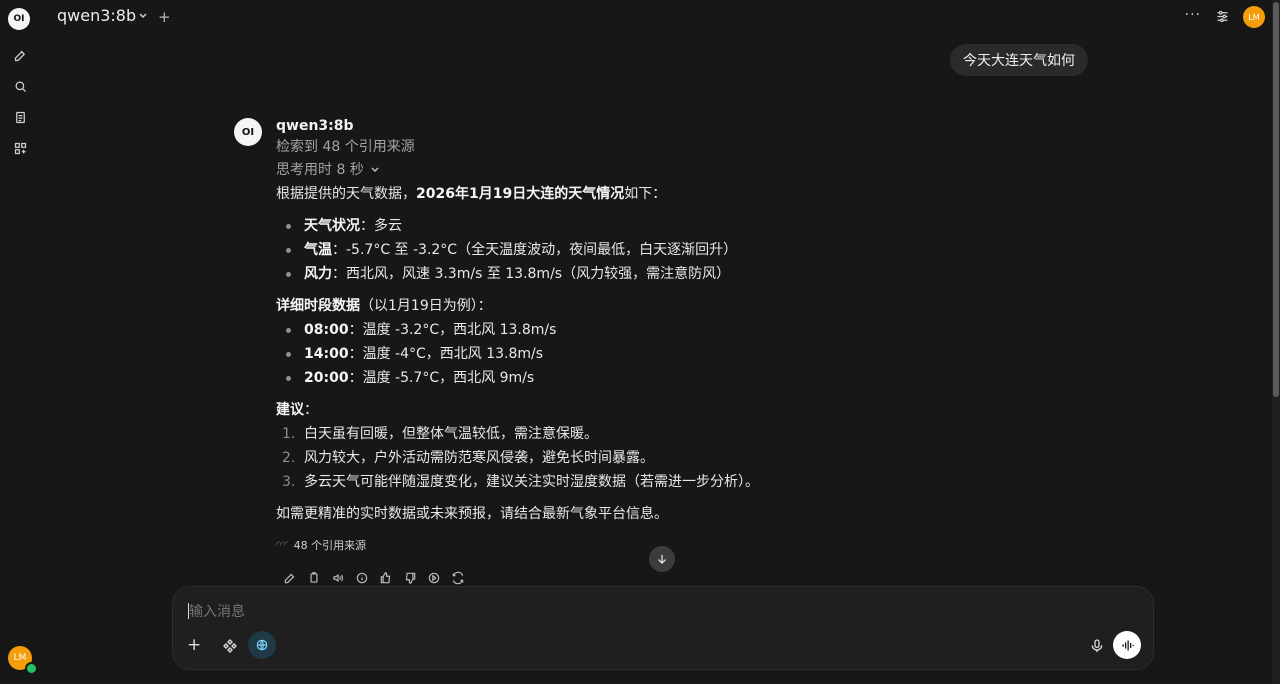 The width and height of the screenshot is (1280, 684). Describe the element at coordinates (479, 458) in the screenshot. I see `advice-text: 风力较大，户外活动需防范寒风侵袭，避免长时间暴露。` at that location.